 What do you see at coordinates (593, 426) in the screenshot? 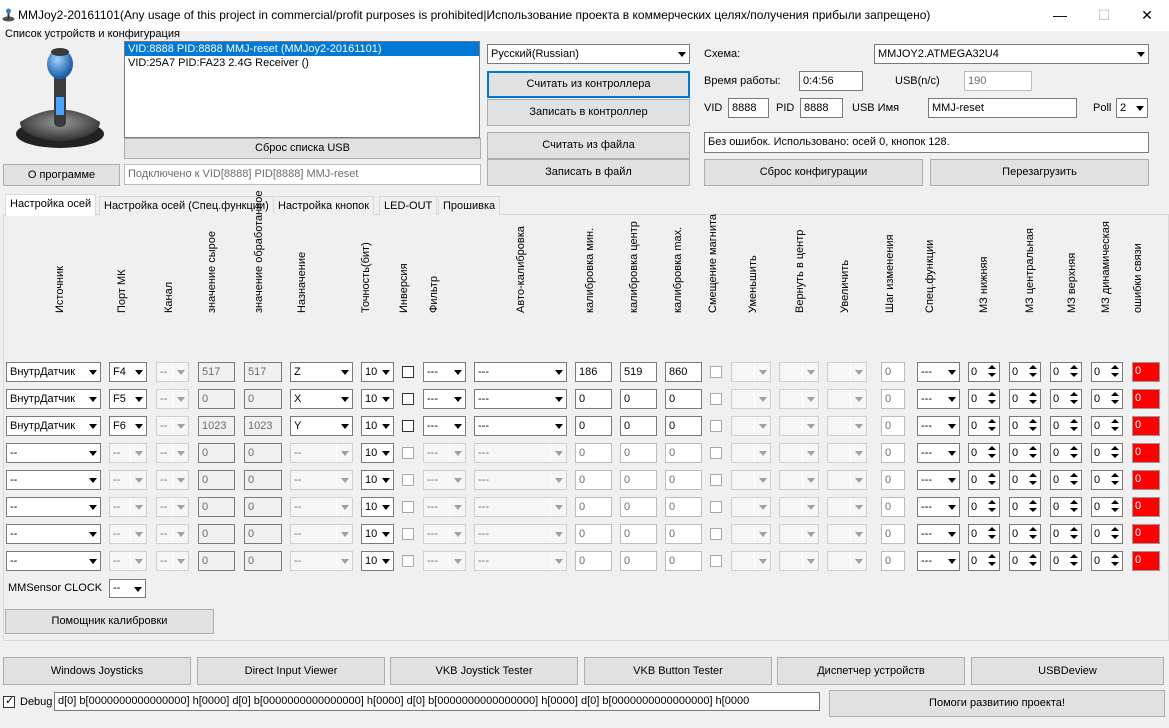
I see `cal-min-field: 0` at bounding box center [593, 426].